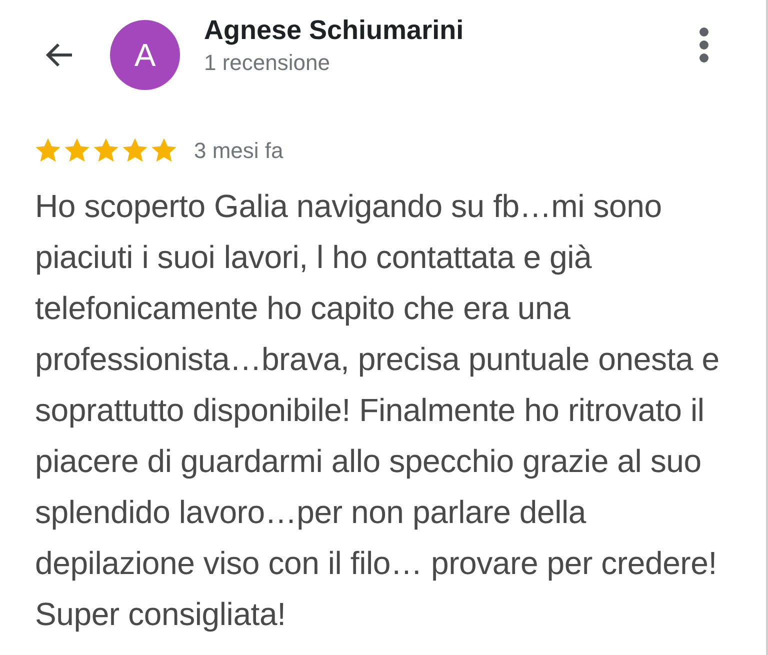 The image size is (768, 655). Describe the element at coordinates (267, 63) in the screenshot. I see `review-count: 1 recensione` at that location.